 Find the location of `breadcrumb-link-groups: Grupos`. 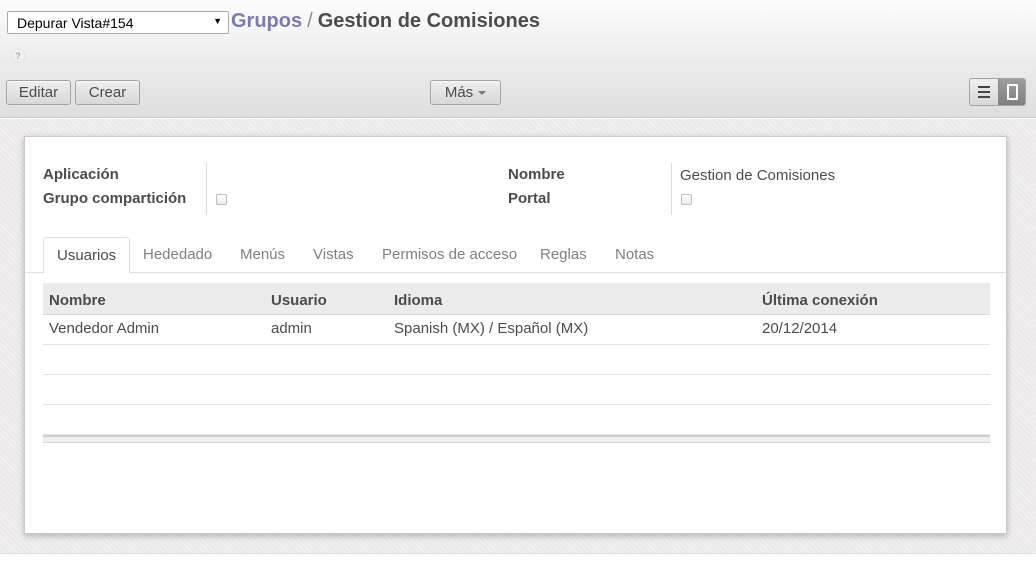

breadcrumb-link-groups: Grupos is located at coordinates (266, 21).